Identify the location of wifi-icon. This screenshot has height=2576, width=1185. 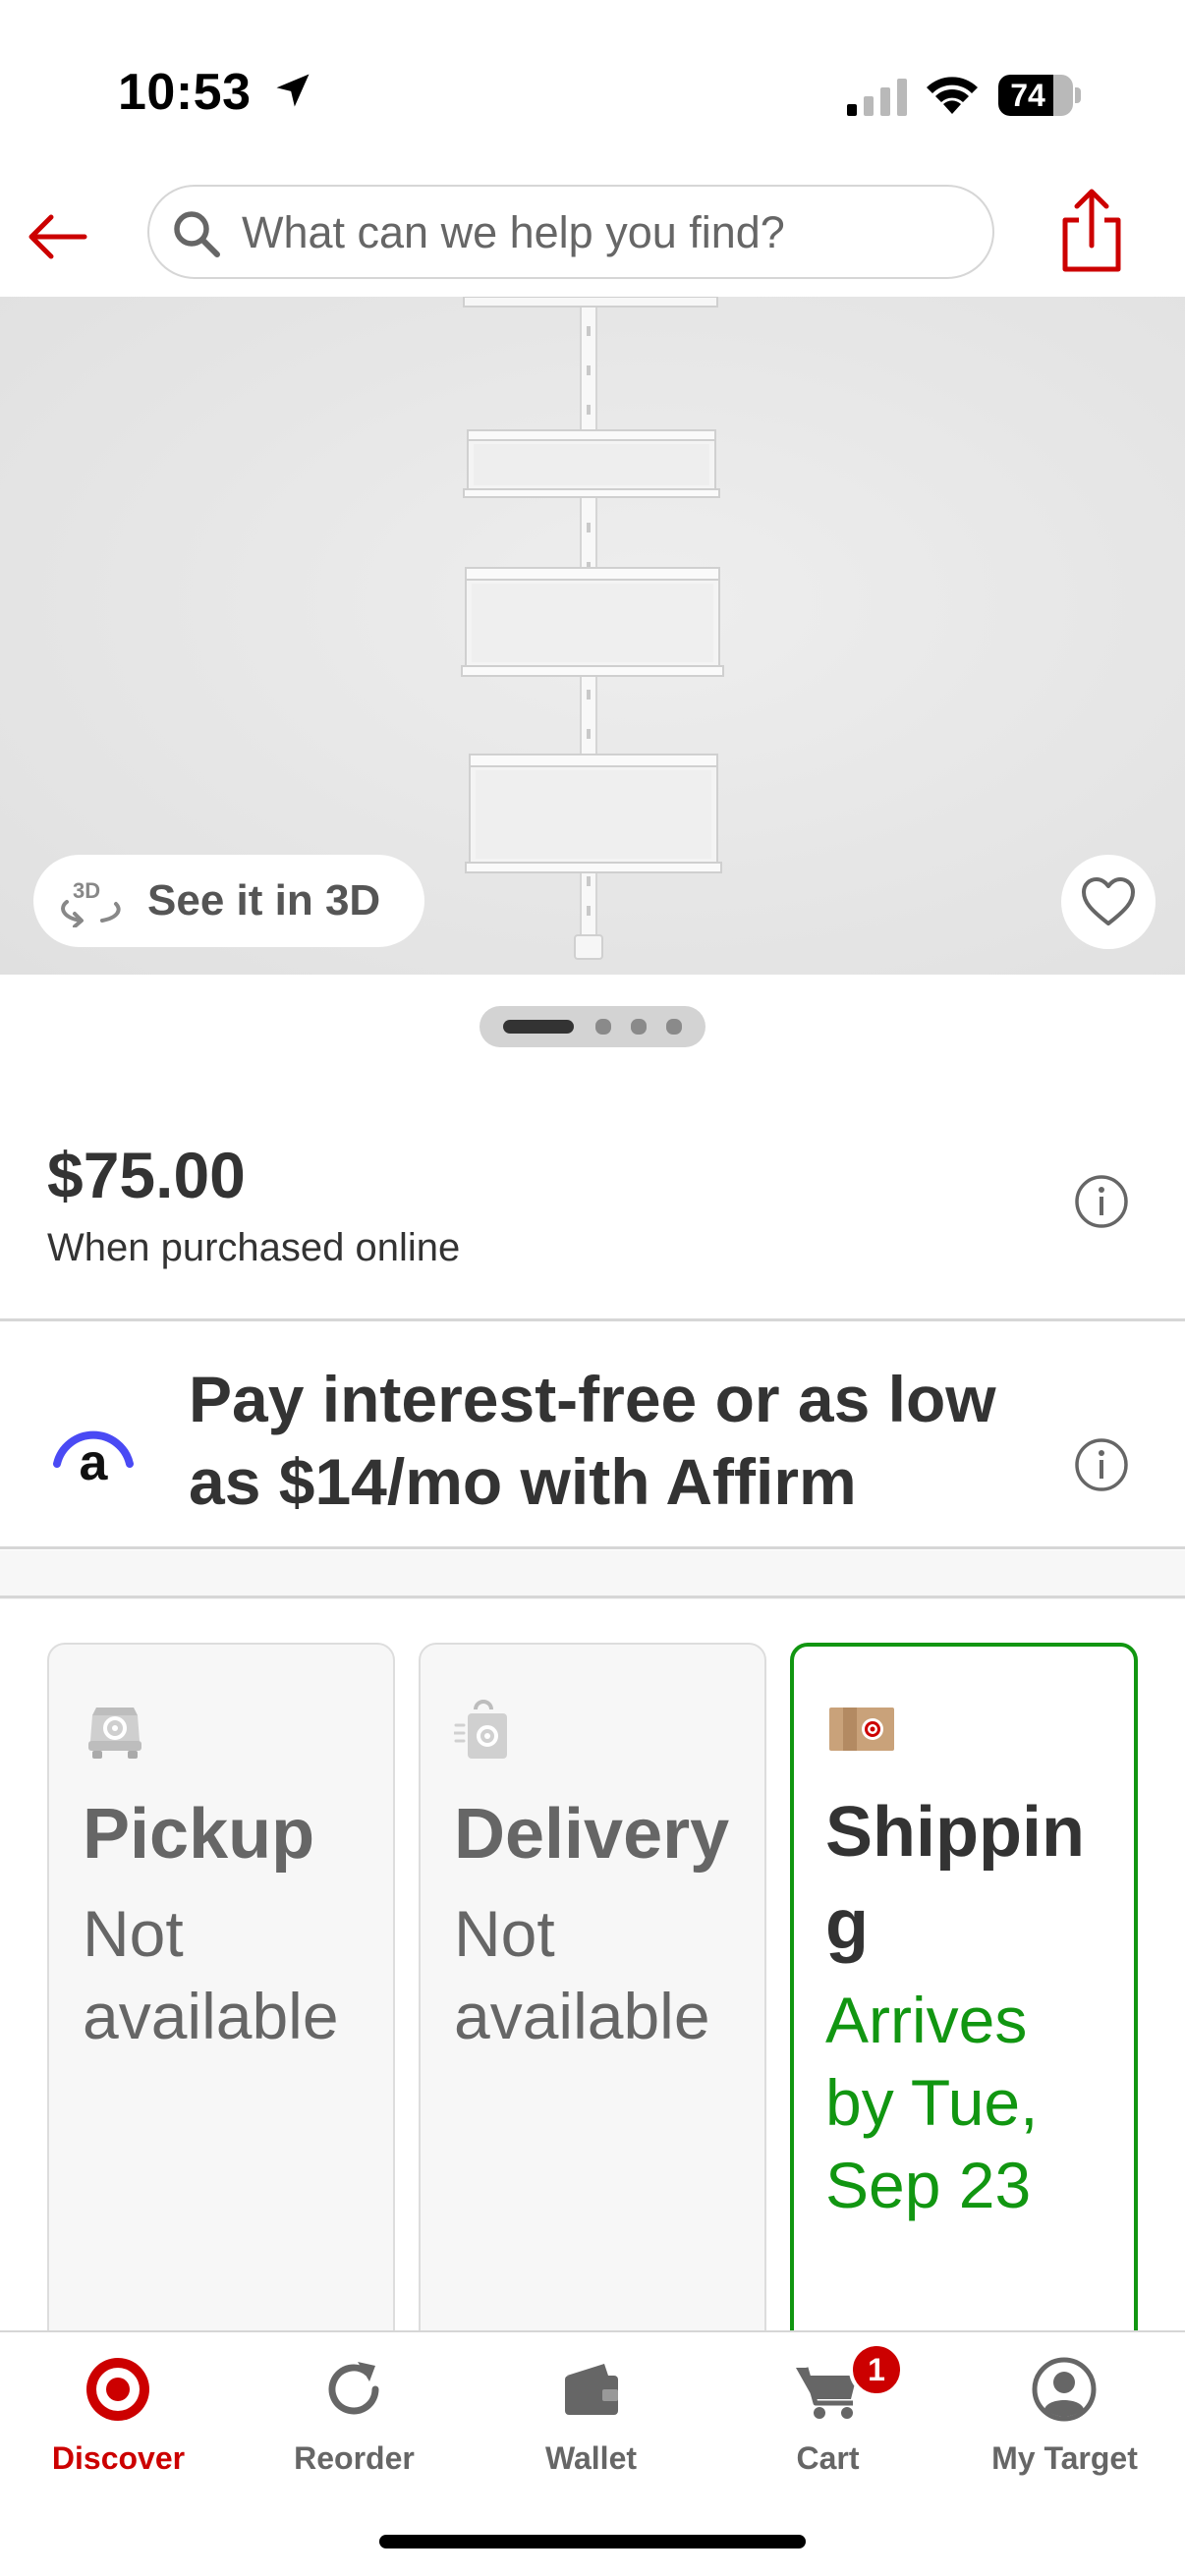
(953, 95).